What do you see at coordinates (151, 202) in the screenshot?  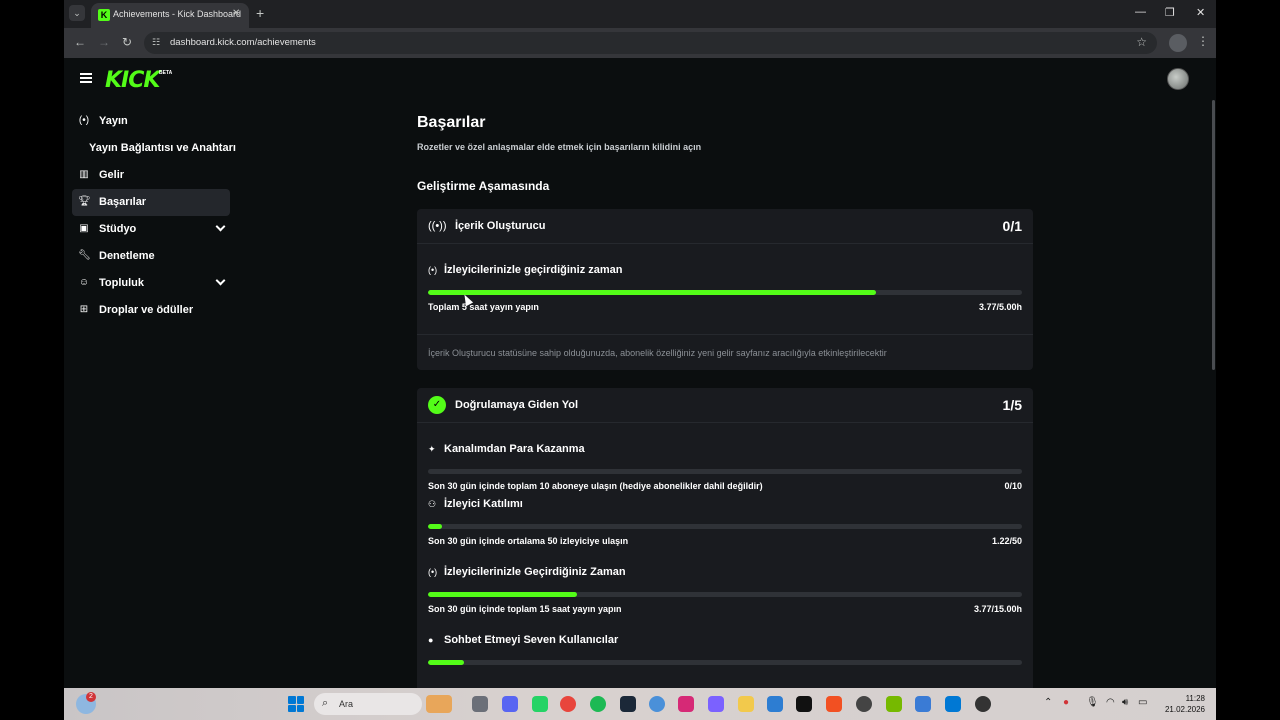 I see `sidebar-item-basarilar: 🏆︎ Başarılar` at bounding box center [151, 202].